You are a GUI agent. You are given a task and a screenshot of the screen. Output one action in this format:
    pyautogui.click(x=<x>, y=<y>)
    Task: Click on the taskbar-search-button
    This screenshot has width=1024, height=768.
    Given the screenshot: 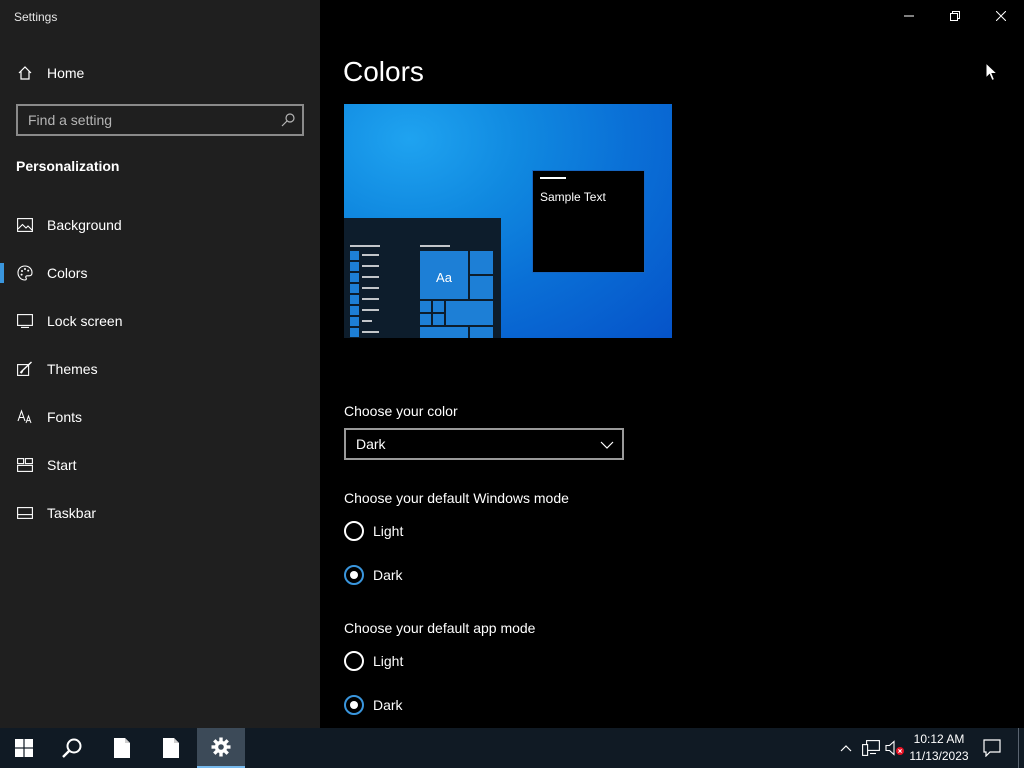 What is the action you would take?
    pyautogui.click(x=72, y=748)
    